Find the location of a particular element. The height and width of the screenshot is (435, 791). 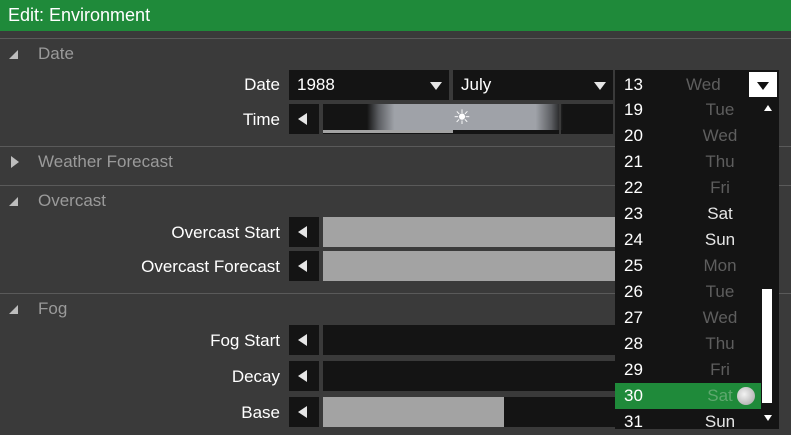

decay-label: Decay is located at coordinates (255, 376).